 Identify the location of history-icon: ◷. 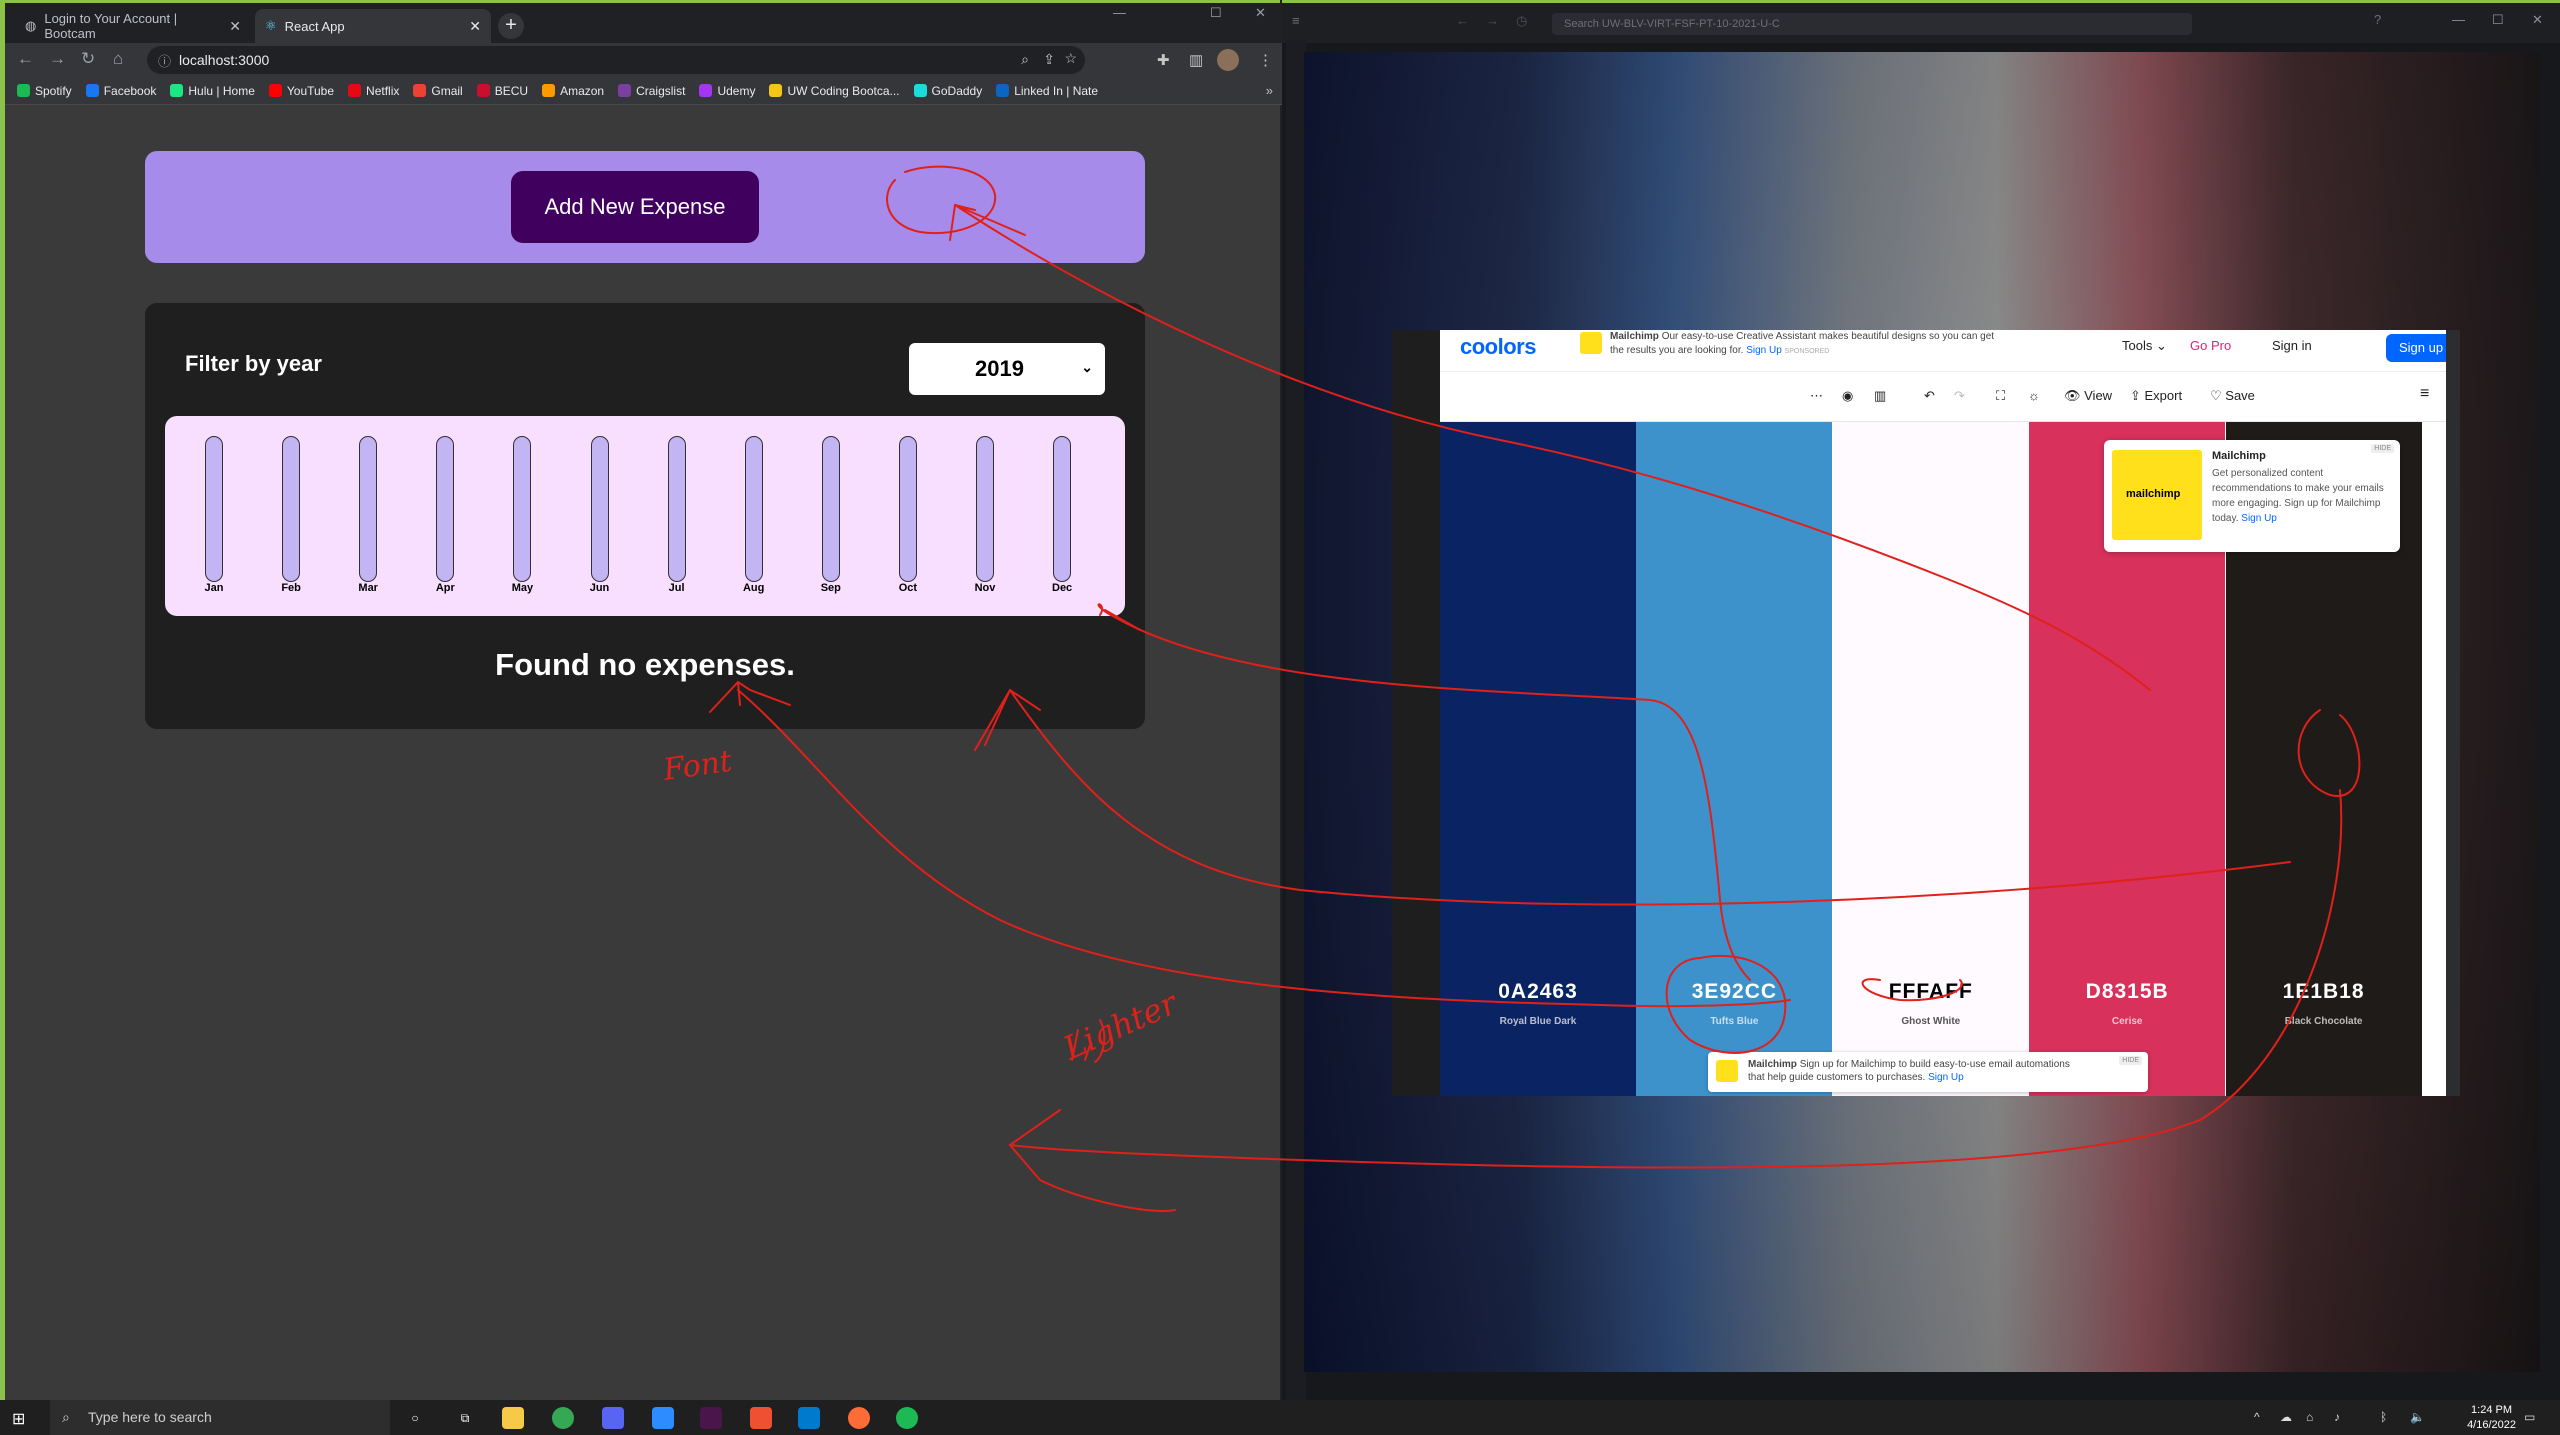
(1521, 21).